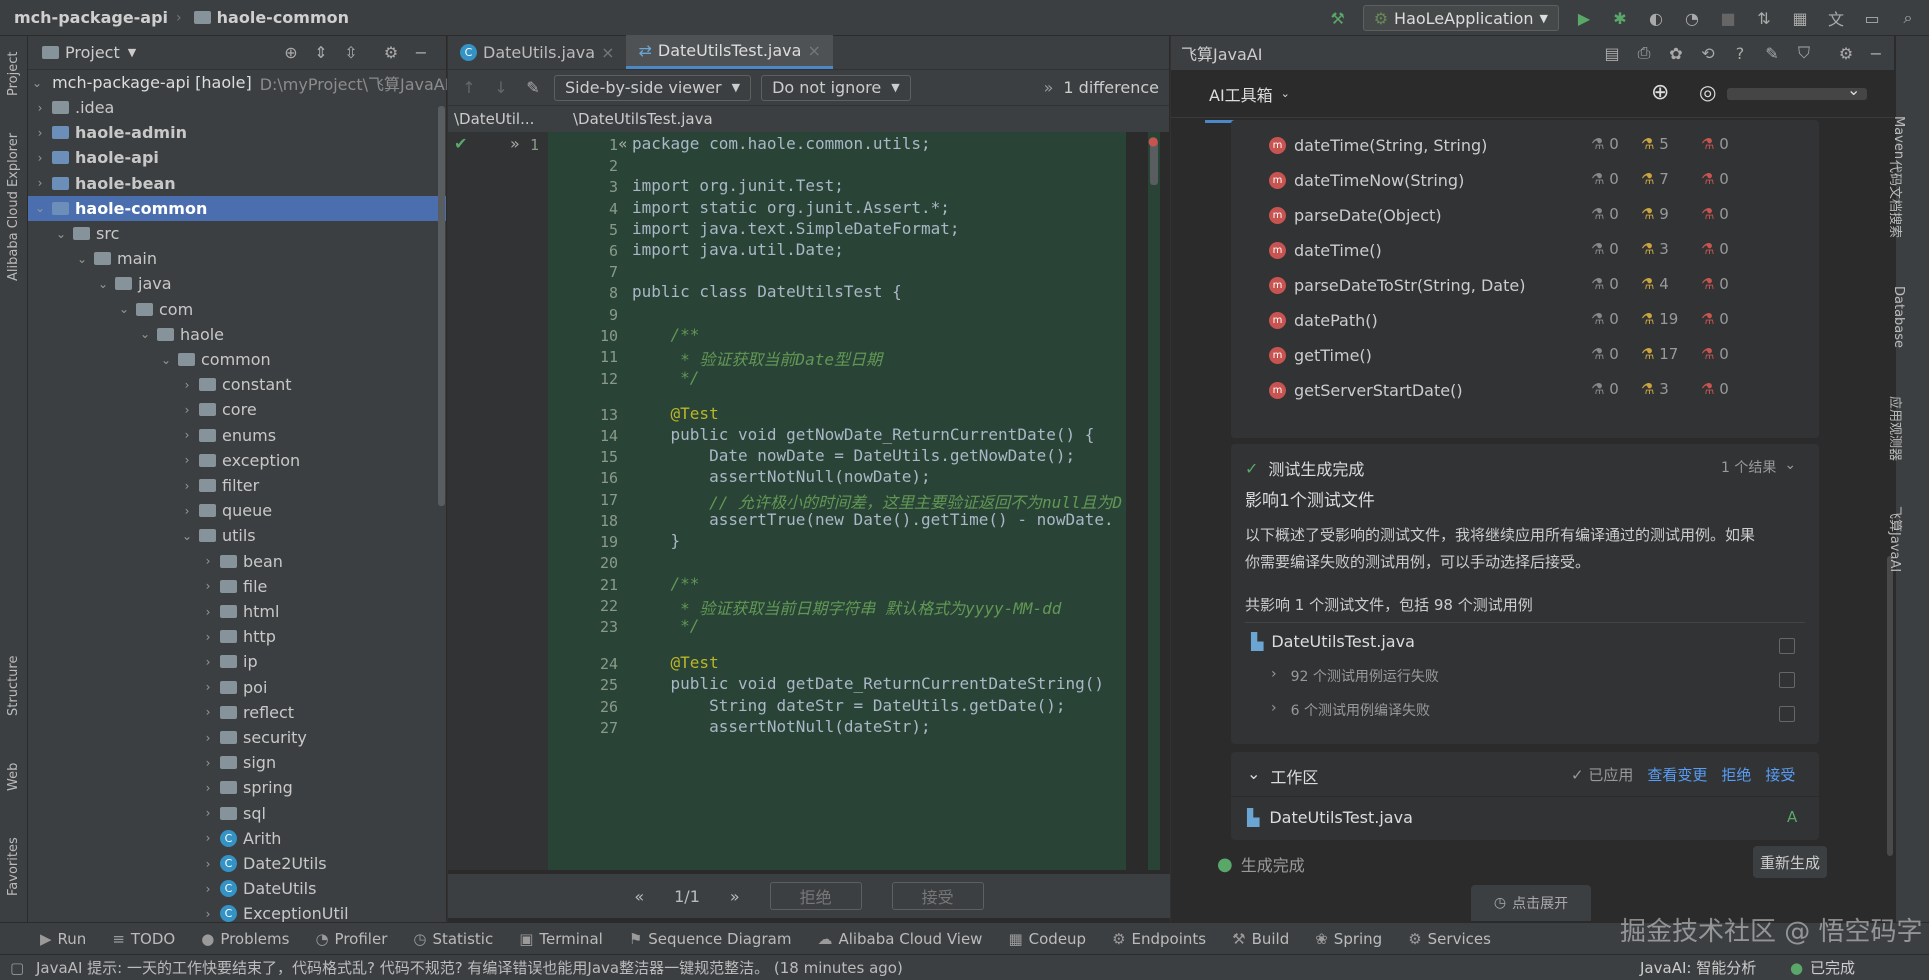  I want to click on collapse-all-icon: ⇳, so click(351, 53).